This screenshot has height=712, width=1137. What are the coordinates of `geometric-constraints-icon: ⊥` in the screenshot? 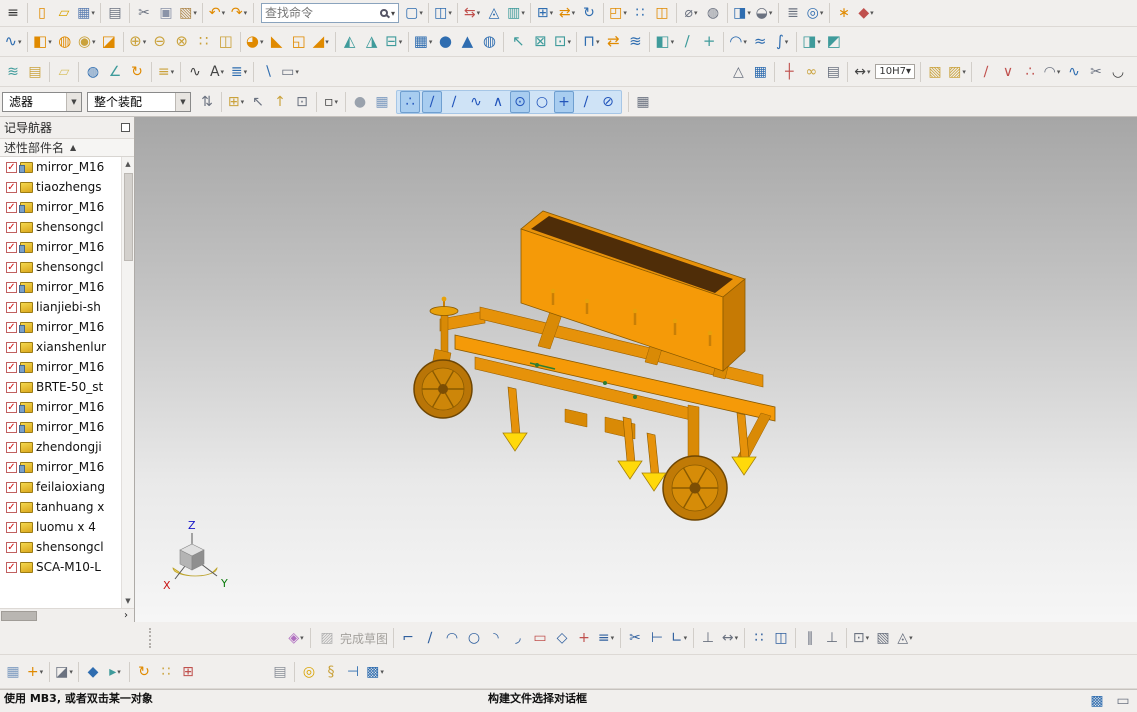 It's located at (708, 638).